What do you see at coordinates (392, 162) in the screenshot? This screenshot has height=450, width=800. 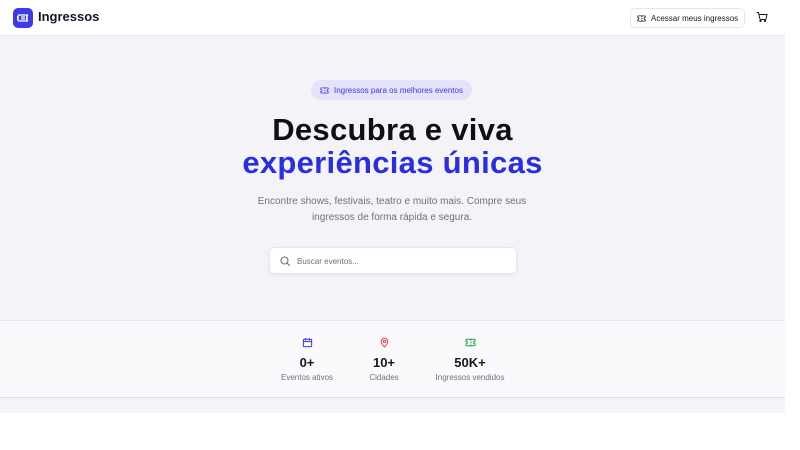 I see `hero-title-highlight: experiências únicas` at bounding box center [392, 162].